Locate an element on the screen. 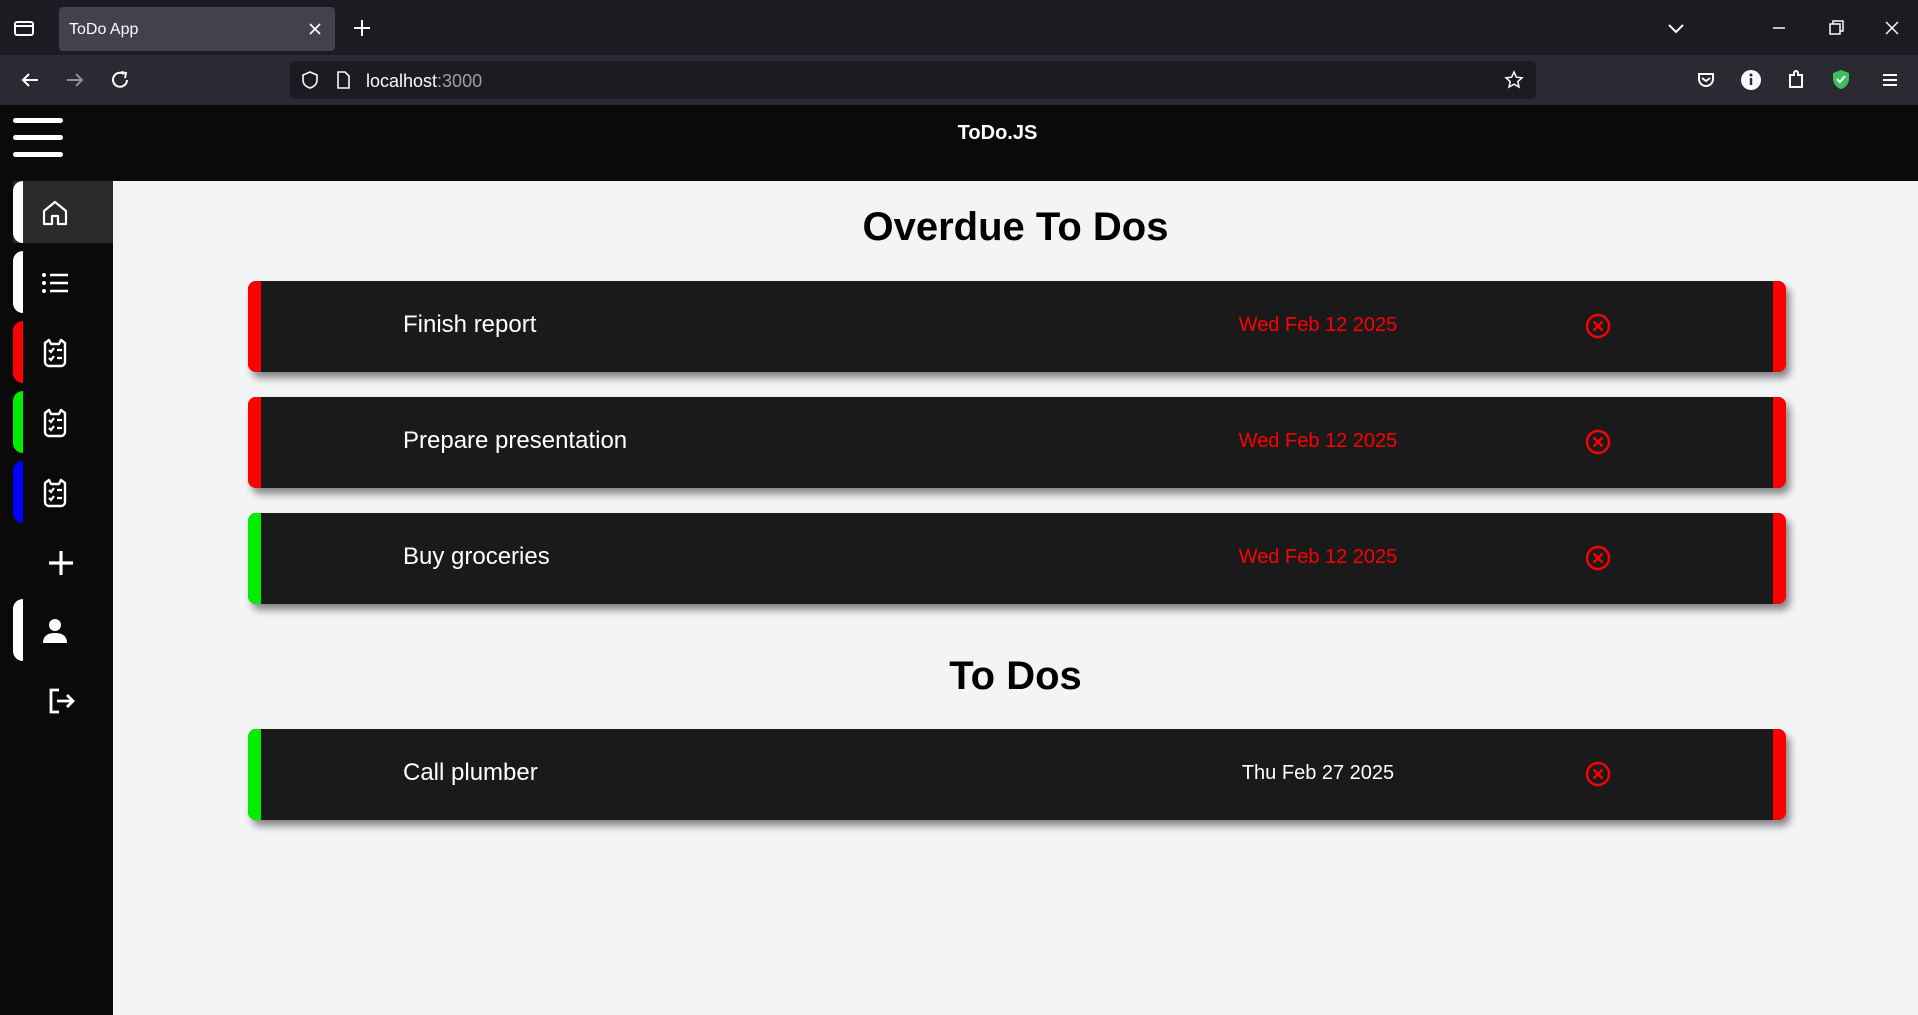 The image size is (1918, 1015). url-host: localhost is located at coordinates (402, 81).